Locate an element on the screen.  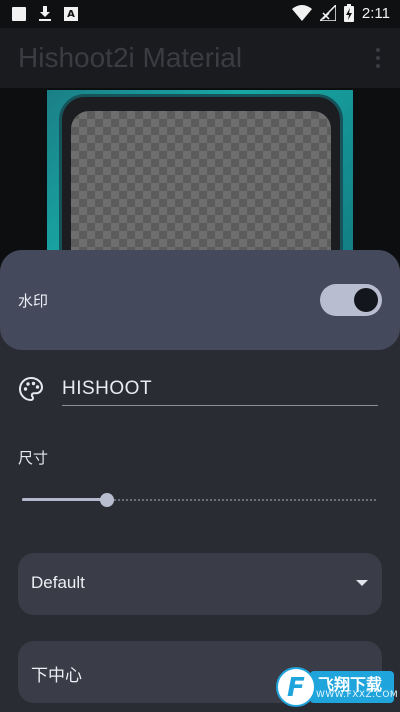
watermark-text-value: HISHOOT is located at coordinates (107, 388).